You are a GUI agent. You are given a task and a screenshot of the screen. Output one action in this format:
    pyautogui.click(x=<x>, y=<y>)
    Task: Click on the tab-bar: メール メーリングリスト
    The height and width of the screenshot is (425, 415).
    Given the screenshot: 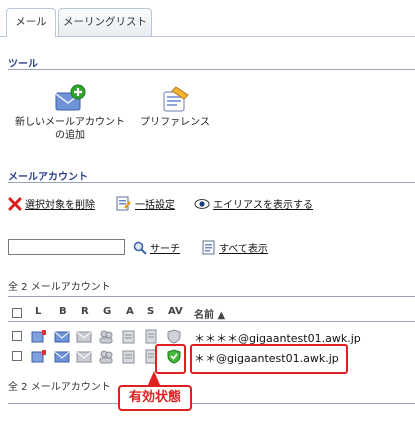 What is the action you would take?
    pyautogui.click(x=207, y=18)
    